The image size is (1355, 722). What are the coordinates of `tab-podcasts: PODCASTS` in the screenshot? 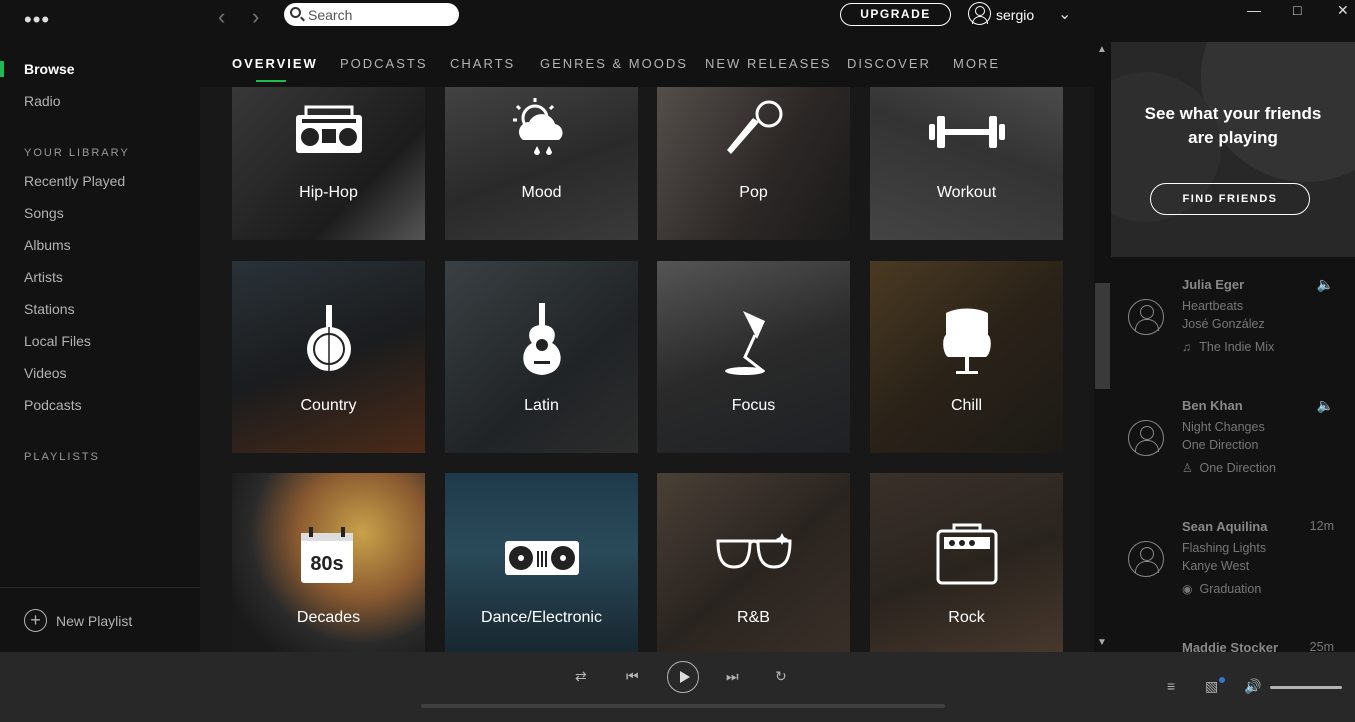 It's located at (384, 63).